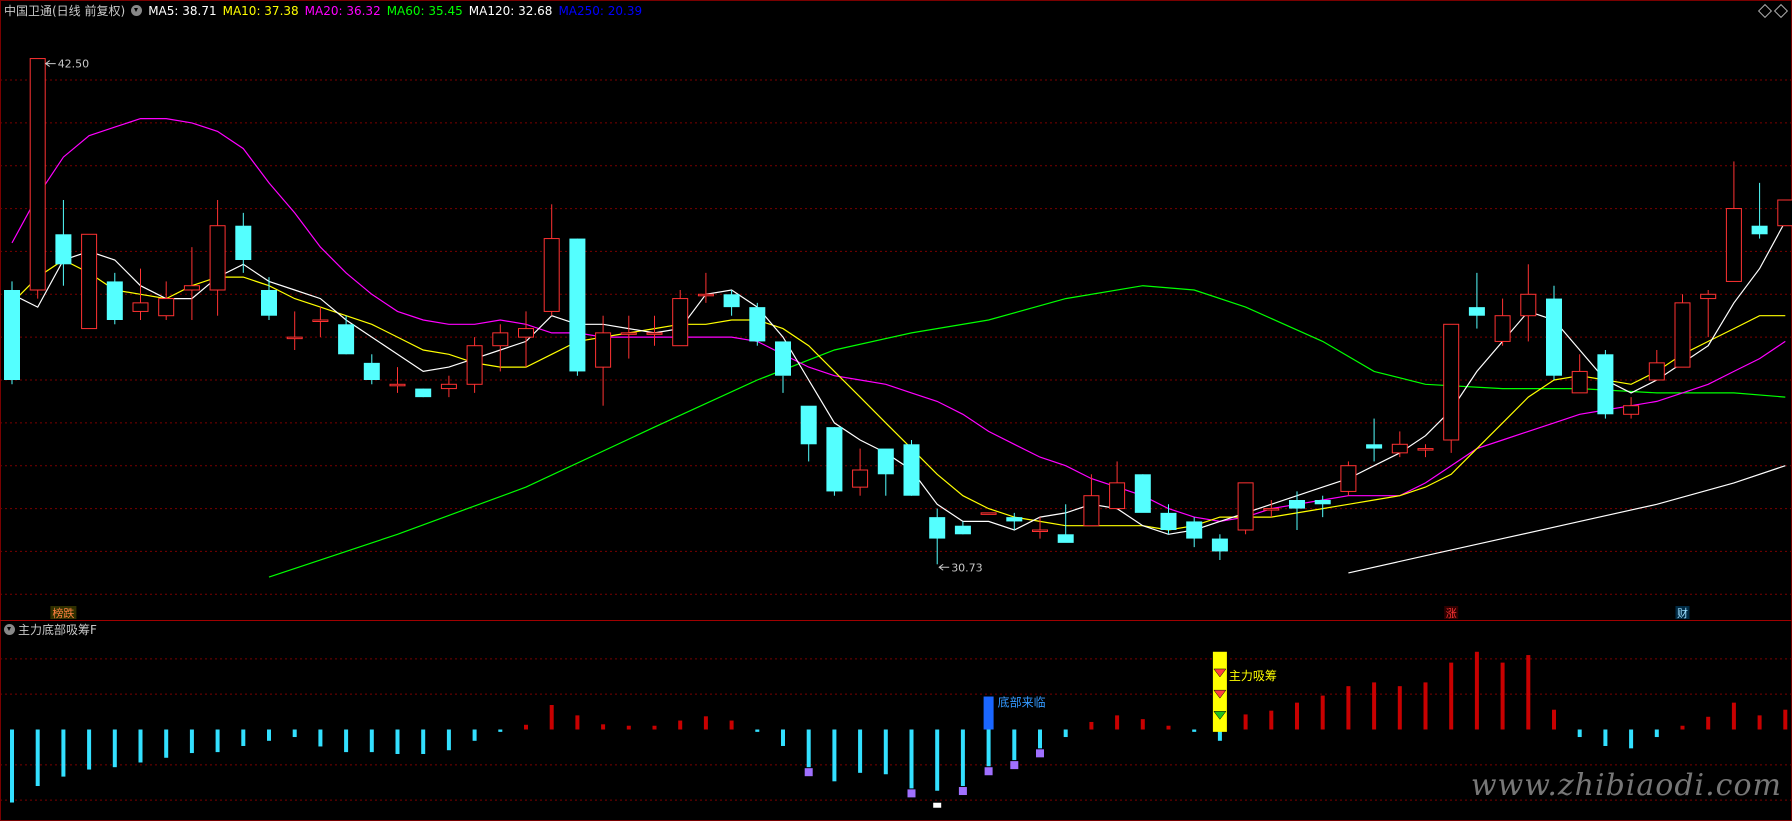 Image resolution: width=1792 pixels, height=821 pixels. Describe the element at coordinates (9, 629) in the screenshot. I see `chevron-down-icon` at that location.